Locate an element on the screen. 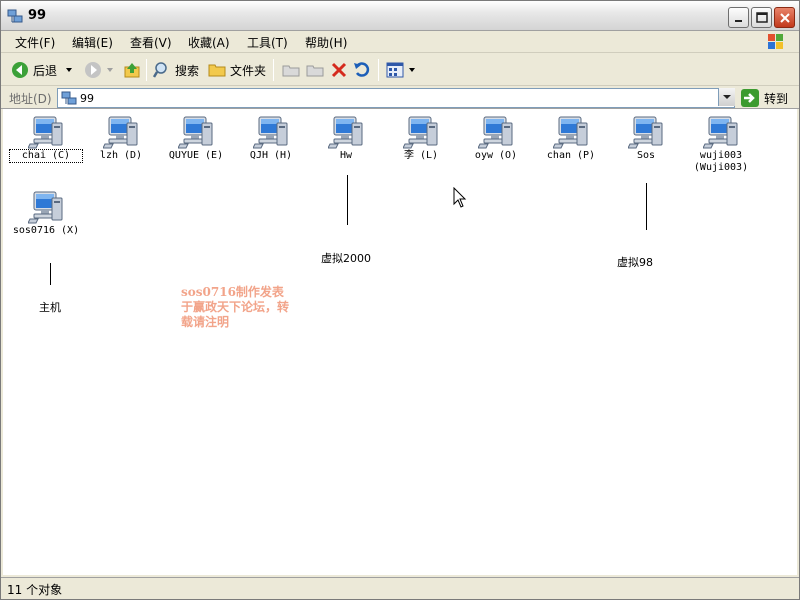  folder-icon is located at coordinates (217, 70).